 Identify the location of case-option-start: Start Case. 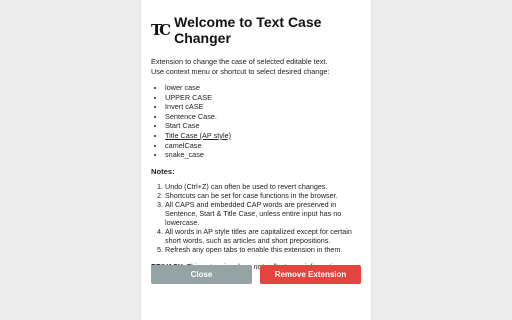
(263, 126).